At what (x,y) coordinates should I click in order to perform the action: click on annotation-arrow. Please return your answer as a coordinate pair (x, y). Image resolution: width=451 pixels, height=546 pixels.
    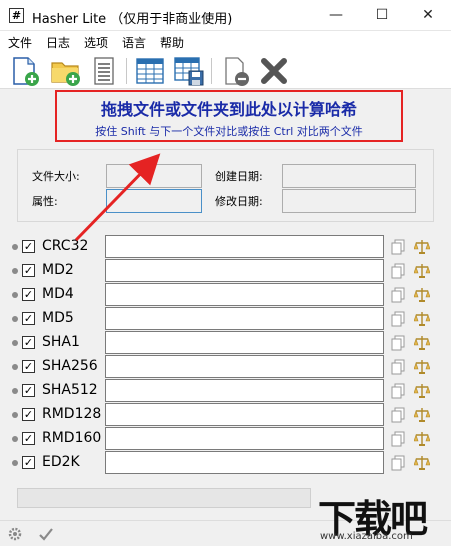
    Looking at the image, I should click on (117, 197).